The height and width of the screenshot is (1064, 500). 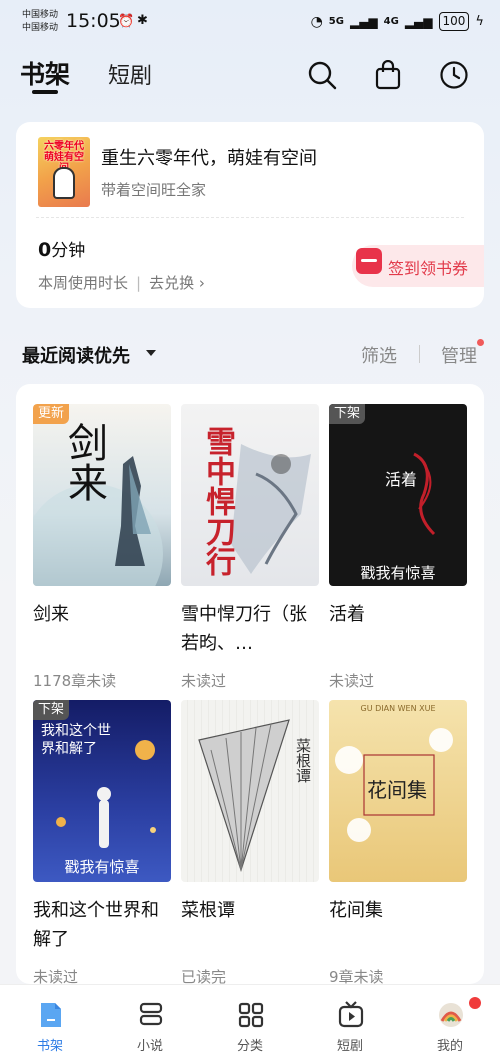 I want to click on tab-novel: 小说, so click(x=150, y=1024).